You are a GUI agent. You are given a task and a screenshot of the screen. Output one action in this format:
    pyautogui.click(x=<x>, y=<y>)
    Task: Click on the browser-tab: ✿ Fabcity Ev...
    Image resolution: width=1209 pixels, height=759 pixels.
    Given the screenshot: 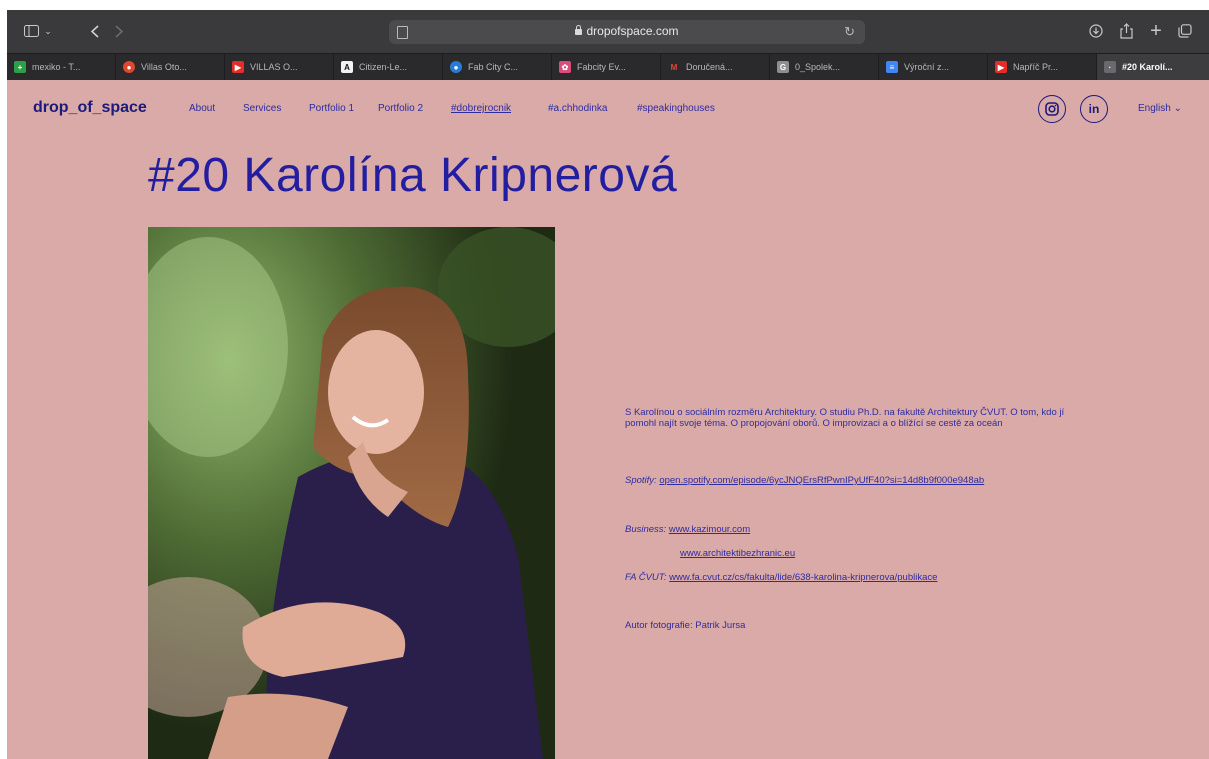 What is the action you would take?
    pyautogui.click(x=606, y=67)
    